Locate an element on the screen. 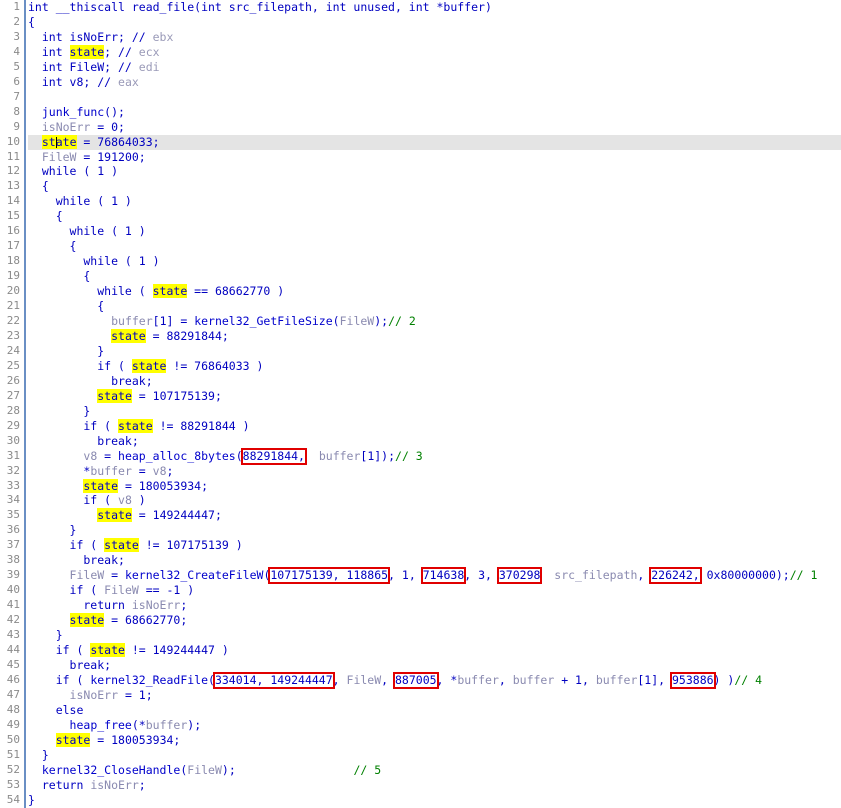 Image resolution: width=841 pixels, height=808 pixels. code-line-2: { is located at coordinates (434, 22).